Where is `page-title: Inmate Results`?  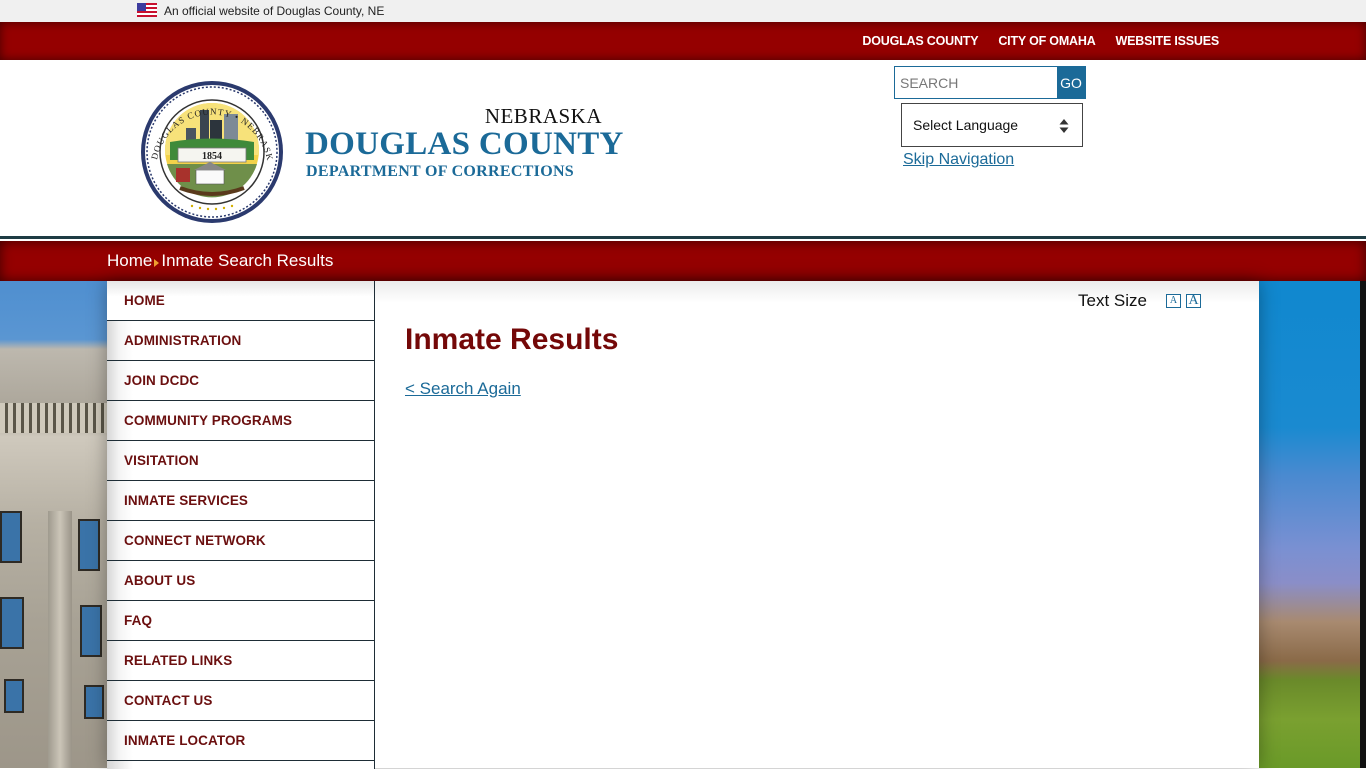
page-title: Inmate Results is located at coordinates (512, 339).